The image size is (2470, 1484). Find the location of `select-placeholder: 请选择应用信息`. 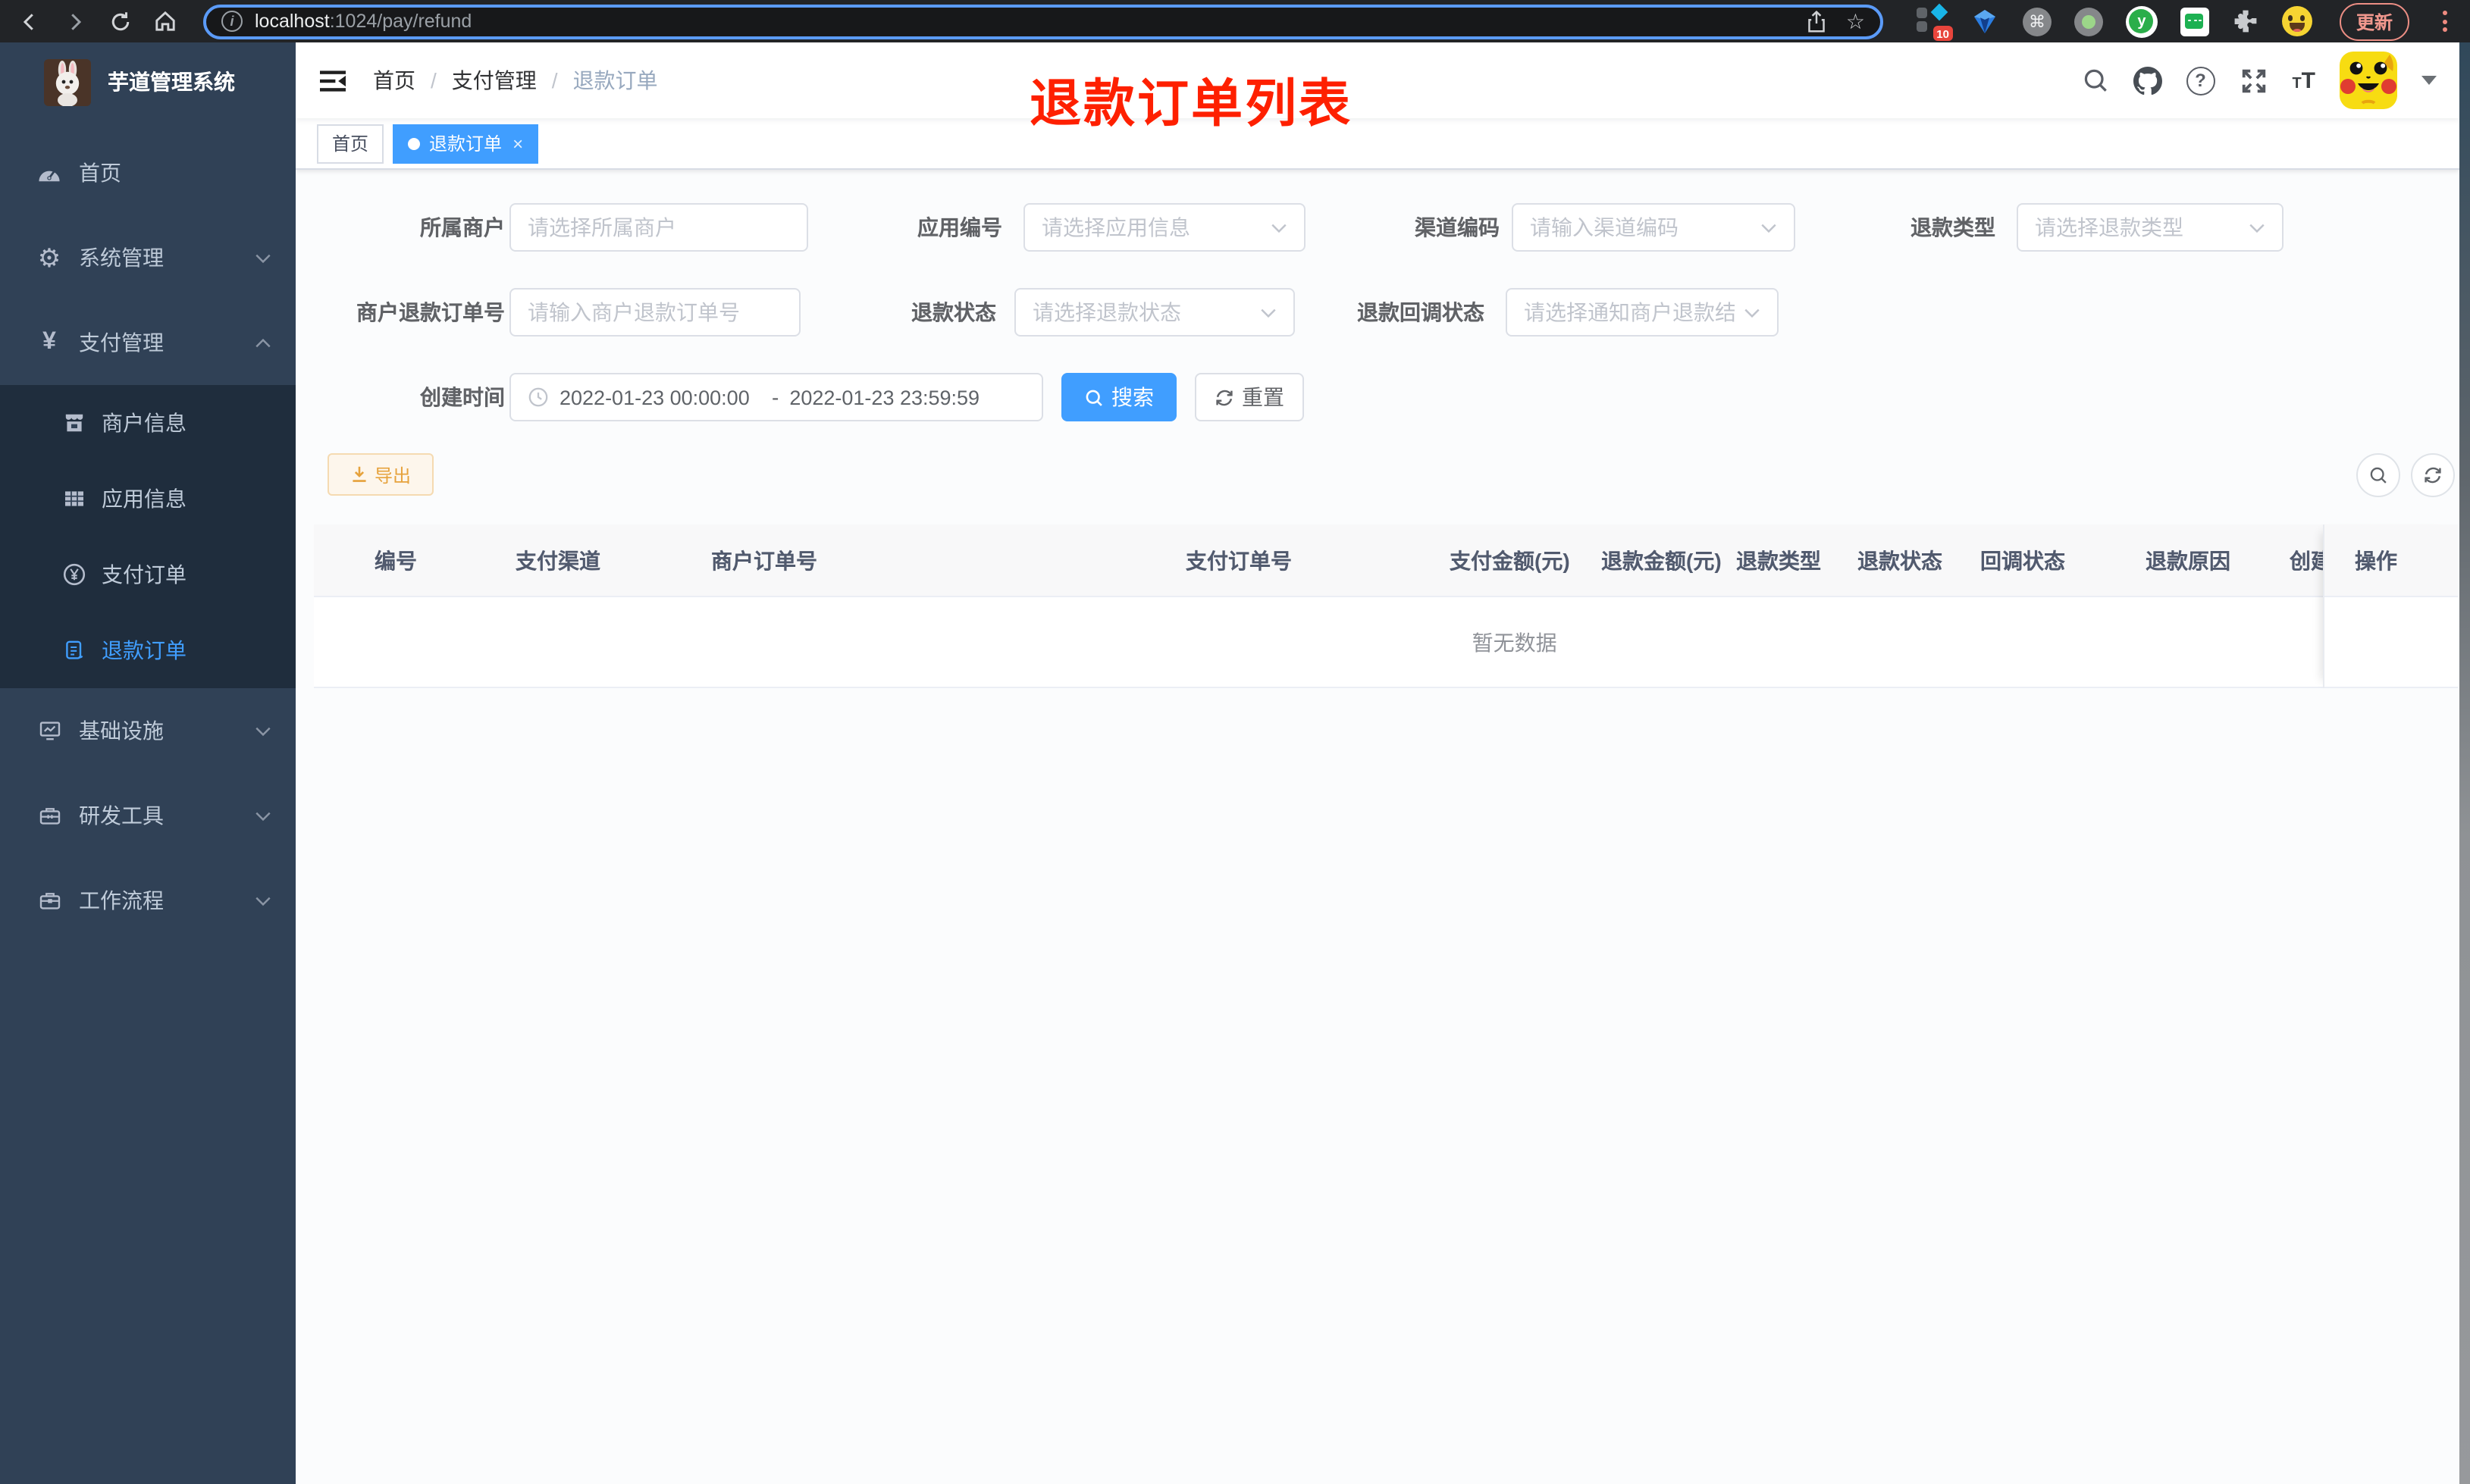

select-placeholder: 请选择应用信息 is located at coordinates (1116, 228).